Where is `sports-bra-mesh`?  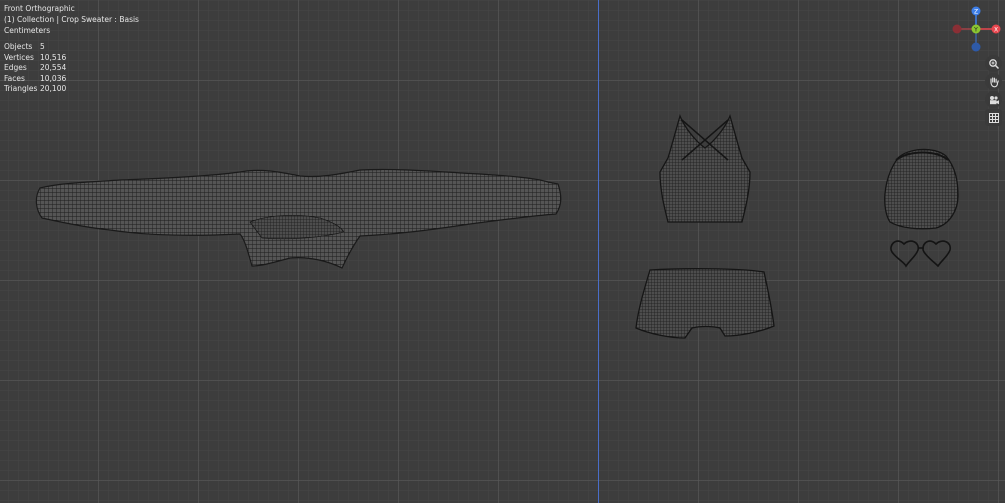 sports-bra-mesh is located at coordinates (705, 168).